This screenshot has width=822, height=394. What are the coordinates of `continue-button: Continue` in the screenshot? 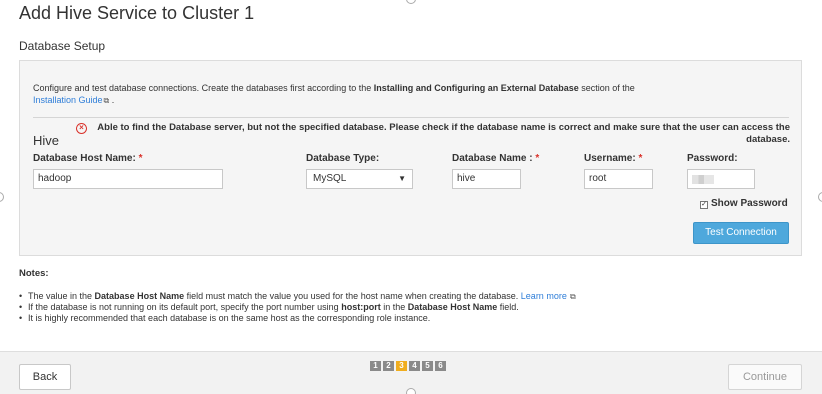 It's located at (765, 377).